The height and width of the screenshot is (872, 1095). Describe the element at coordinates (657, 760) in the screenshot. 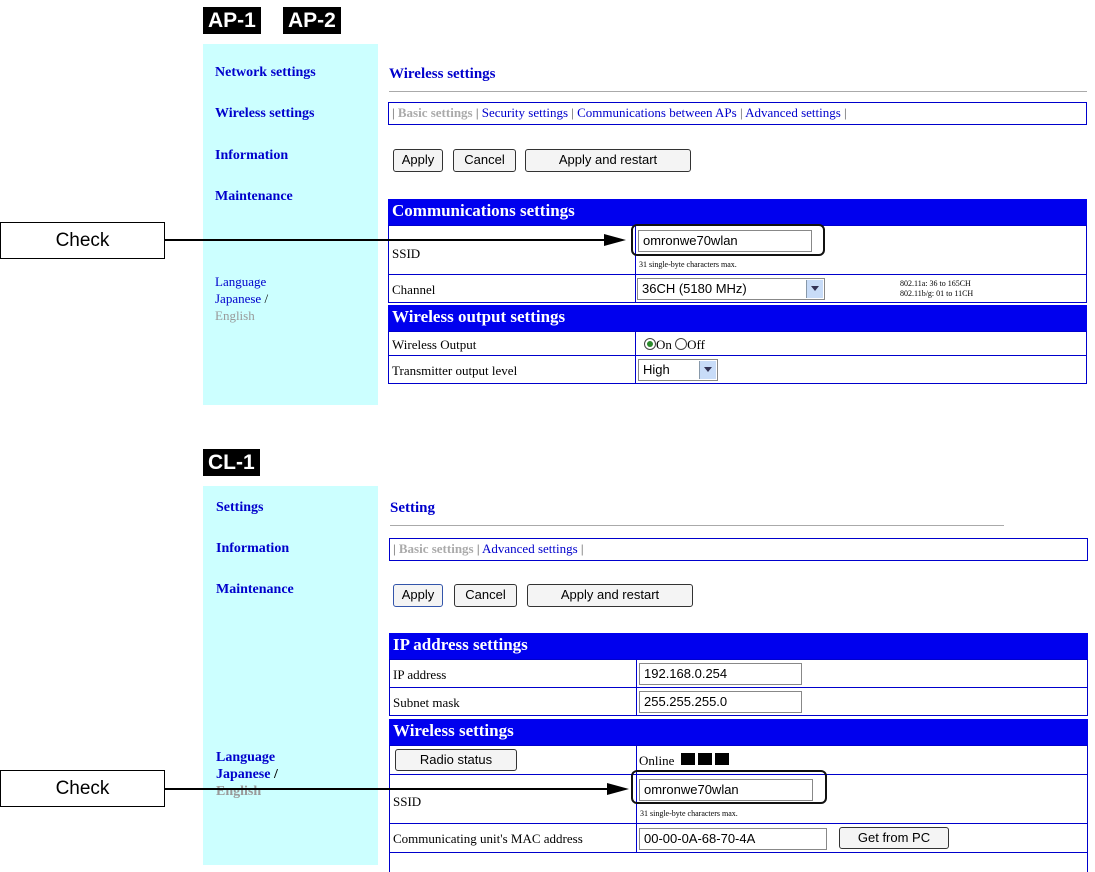

I see `online-status-text: Online` at that location.